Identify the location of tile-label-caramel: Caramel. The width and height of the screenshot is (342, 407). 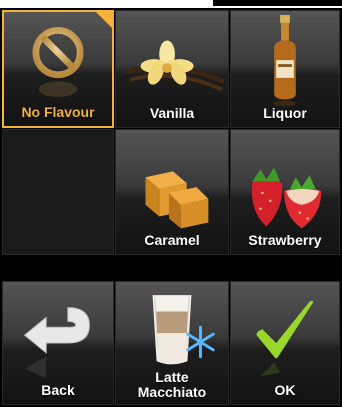
(172, 240).